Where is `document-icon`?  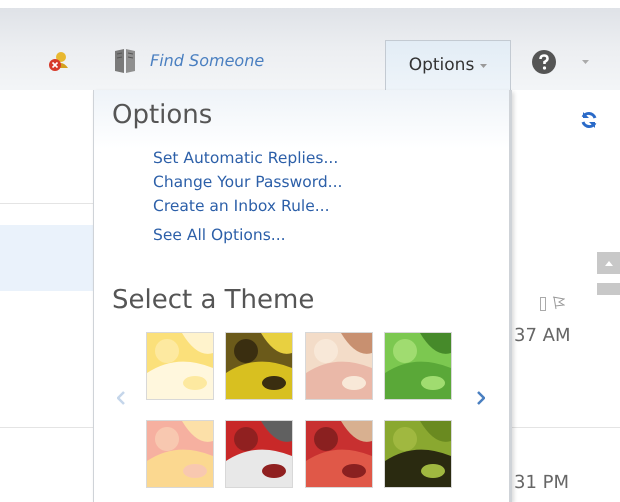 document-icon is located at coordinates (543, 304).